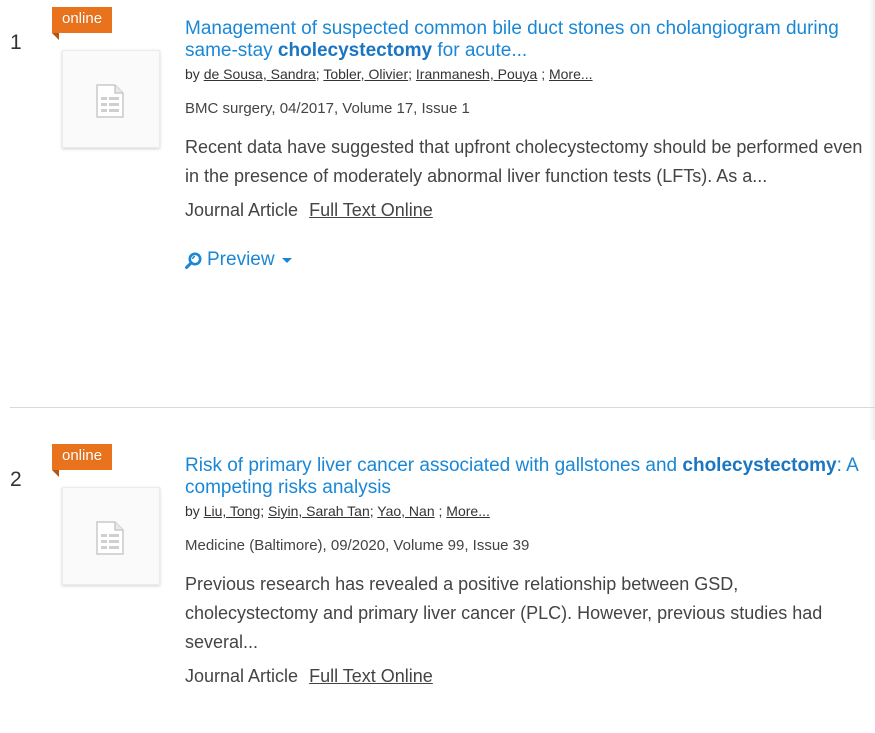  What do you see at coordinates (193, 260) in the screenshot?
I see `magnifier-icon` at bounding box center [193, 260].